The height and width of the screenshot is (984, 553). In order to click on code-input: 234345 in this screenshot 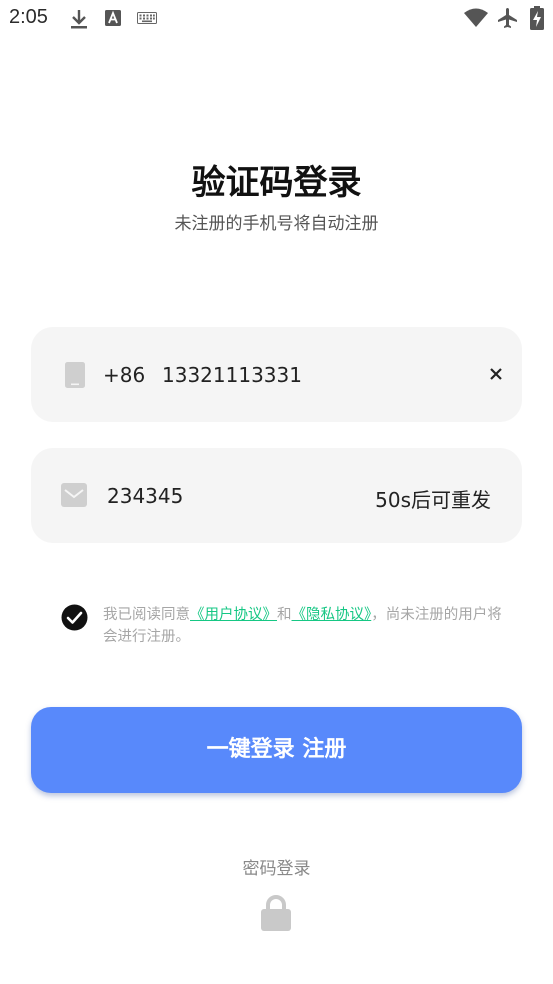, I will do `click(145, 496)`.